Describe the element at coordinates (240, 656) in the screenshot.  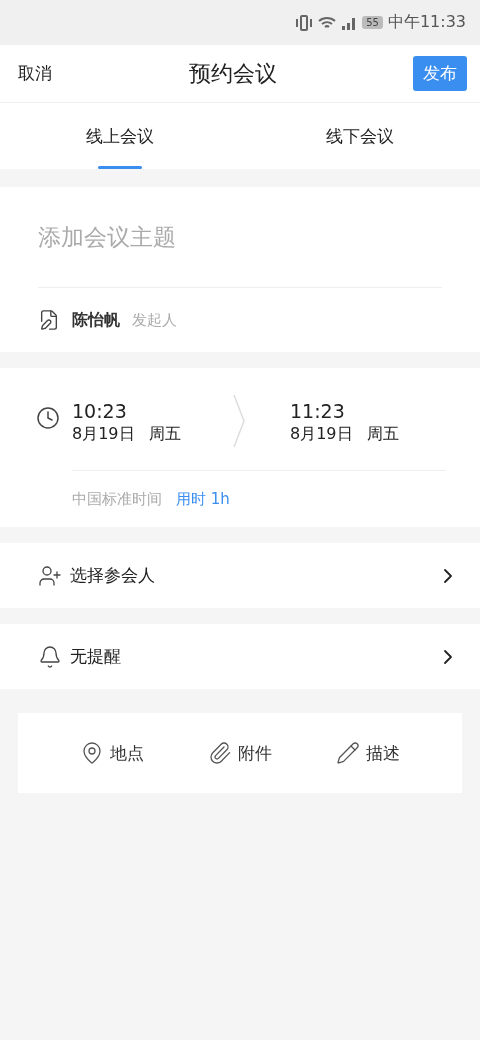
I see `settings-row: 无提醒` at that location.